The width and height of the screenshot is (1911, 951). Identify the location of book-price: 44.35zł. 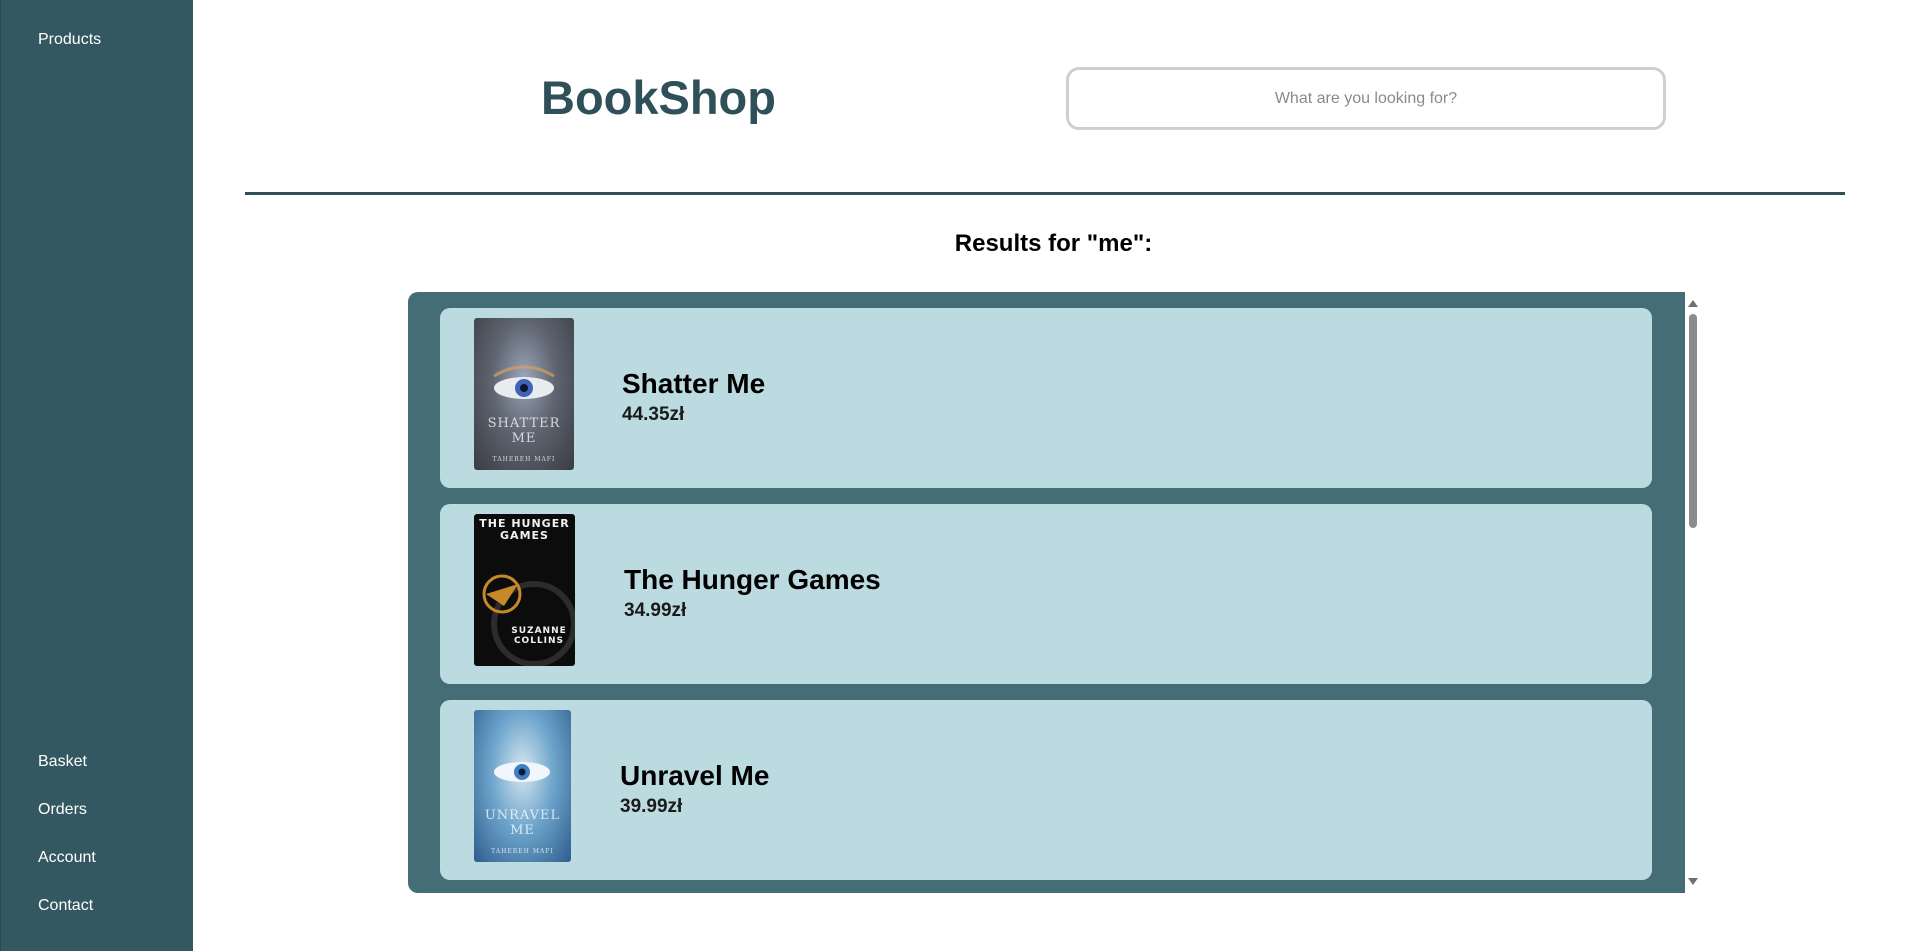
(653, 414).